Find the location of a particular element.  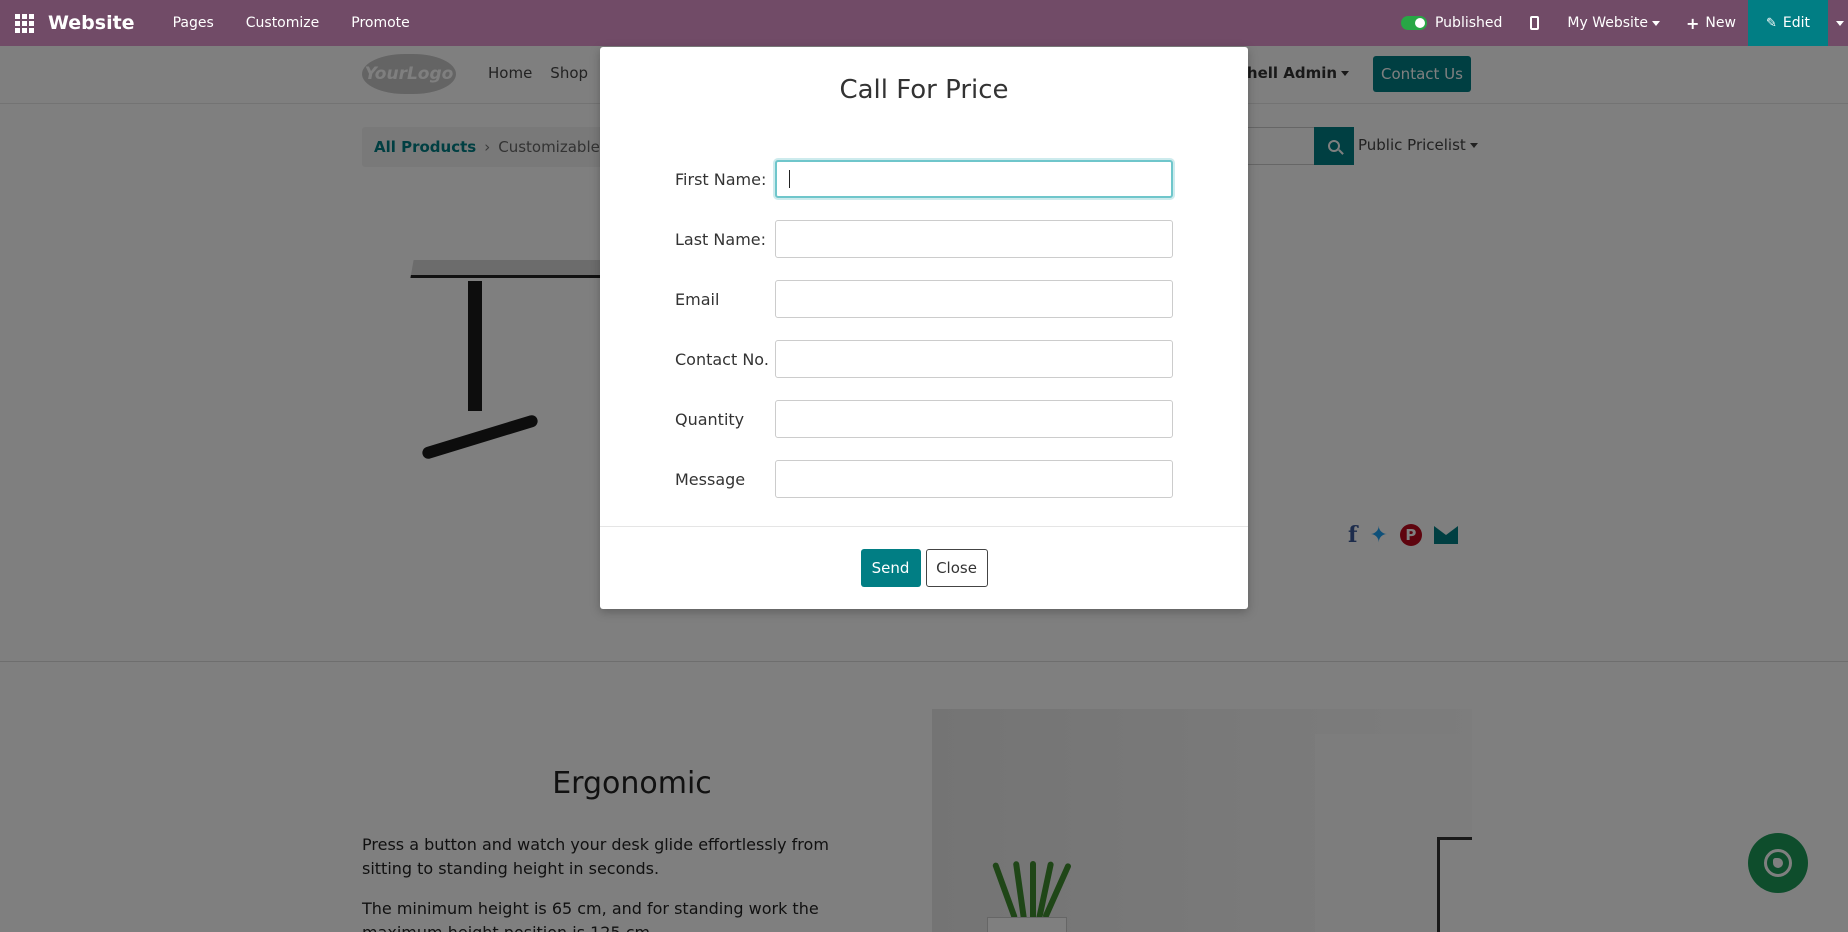

dialog-footer: Send Close is located at coordinates (924, 567).